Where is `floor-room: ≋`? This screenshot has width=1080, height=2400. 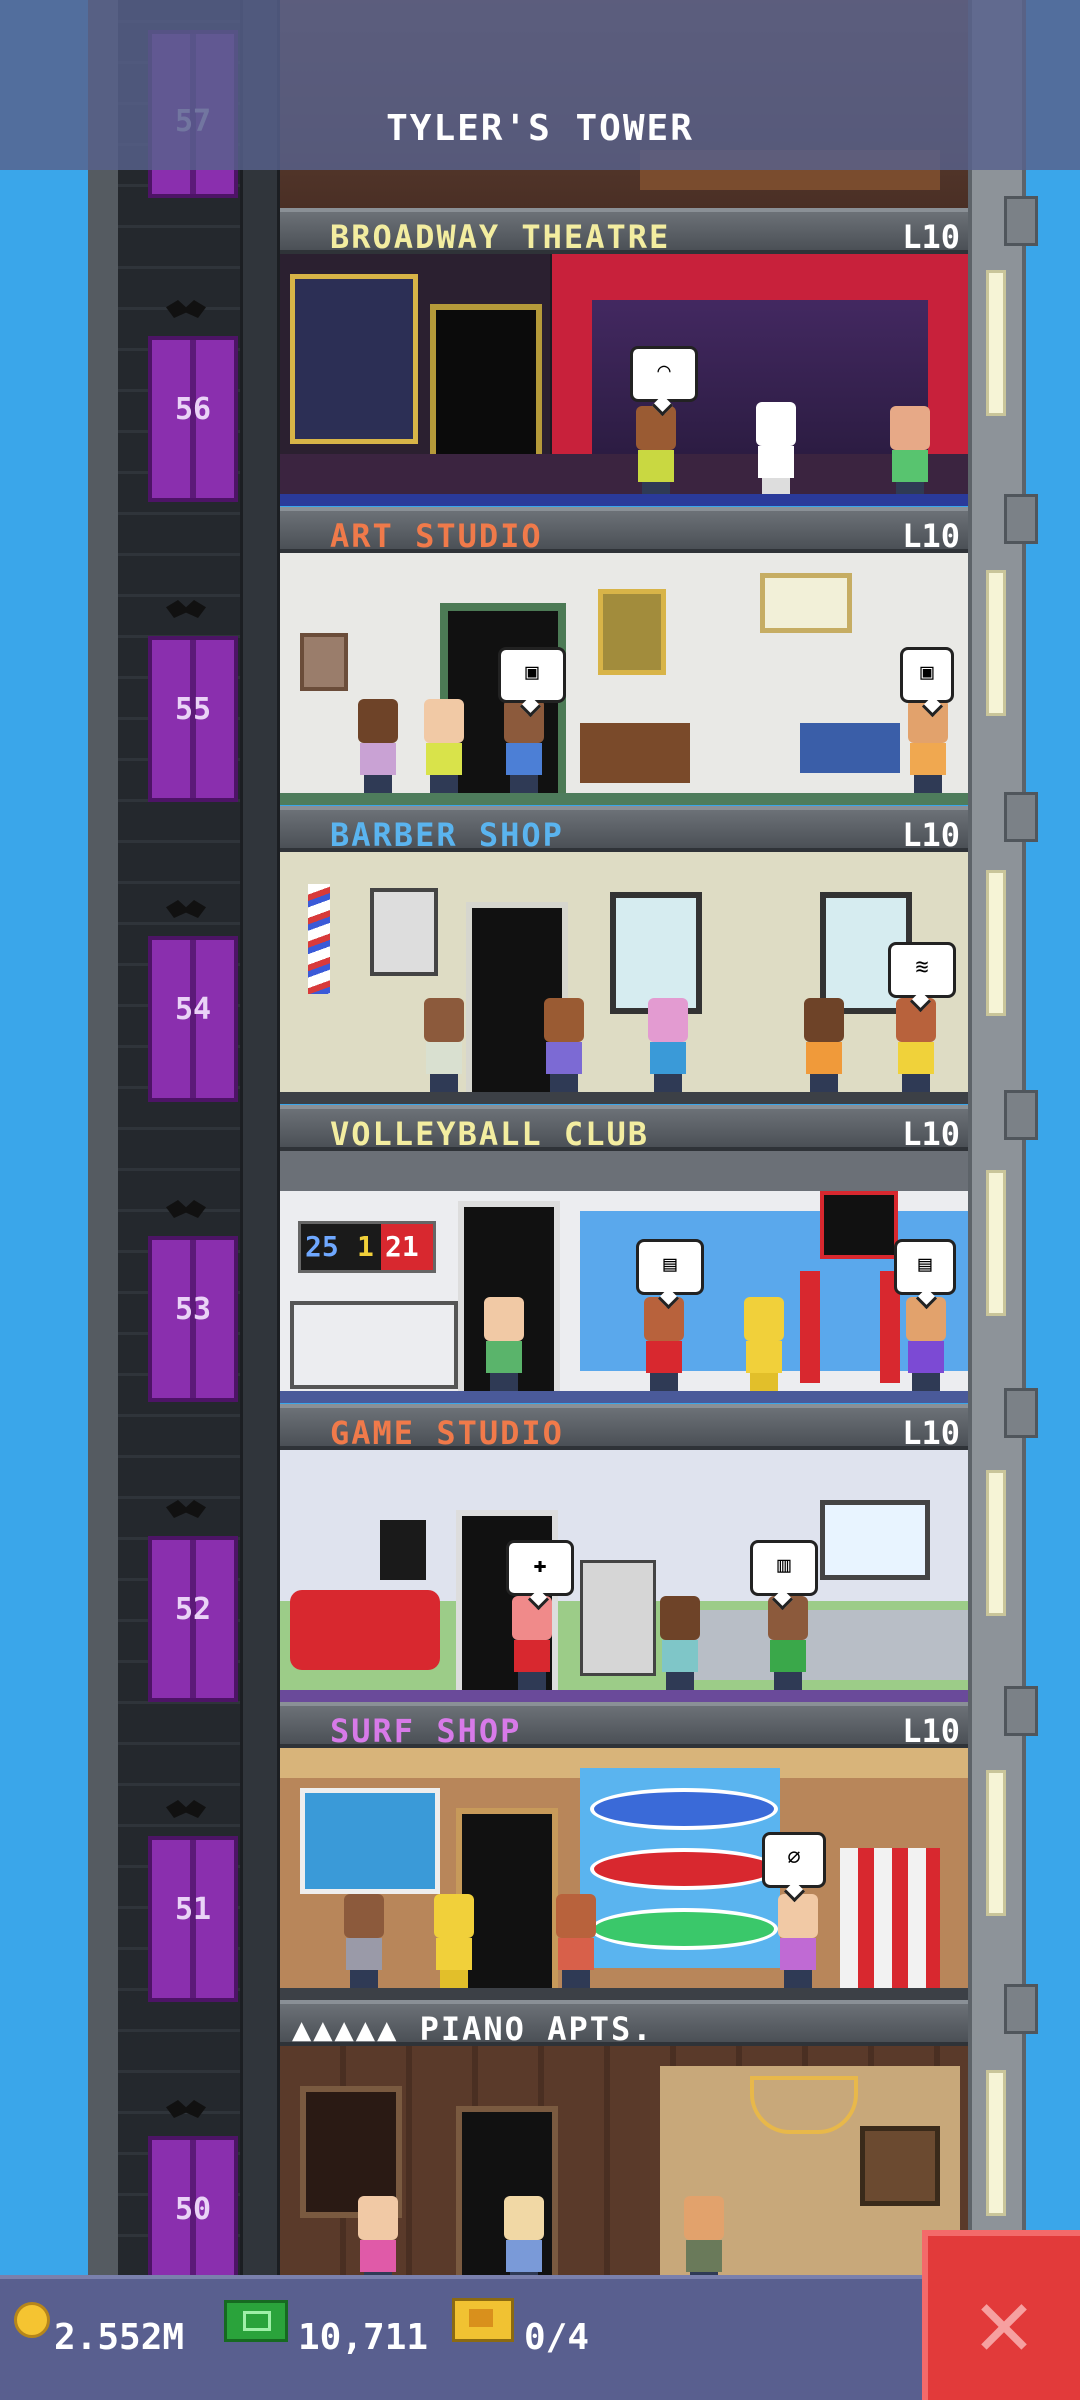 floor-room: ≋ is located at coordinates (624, 978).